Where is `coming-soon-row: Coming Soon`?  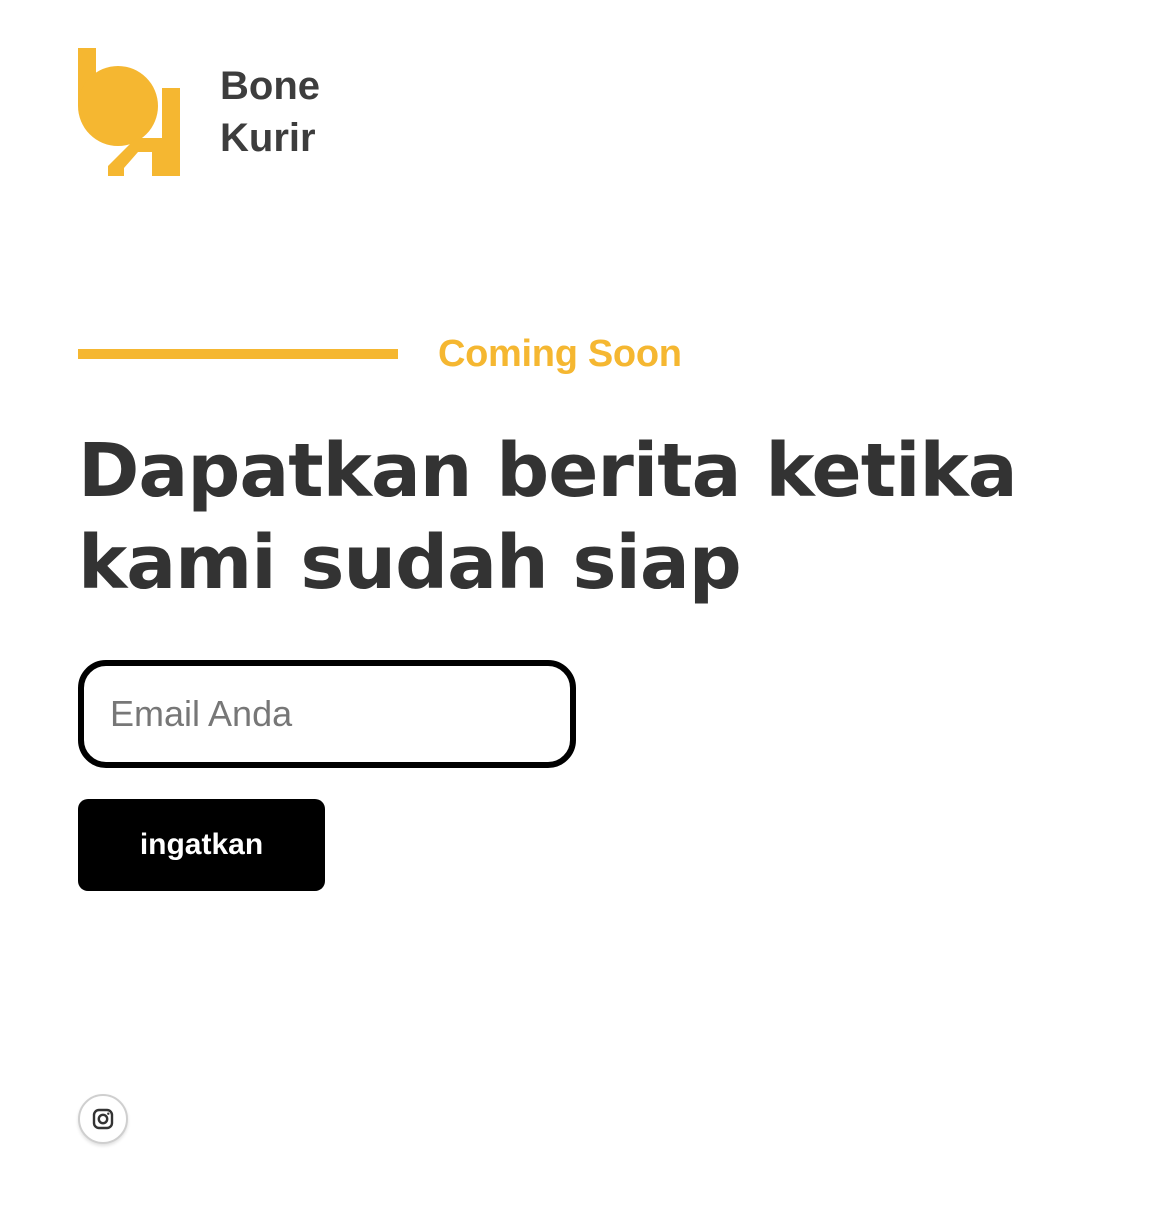 coming-soon-row: Coming Soon is located at coordinates (380, 354).